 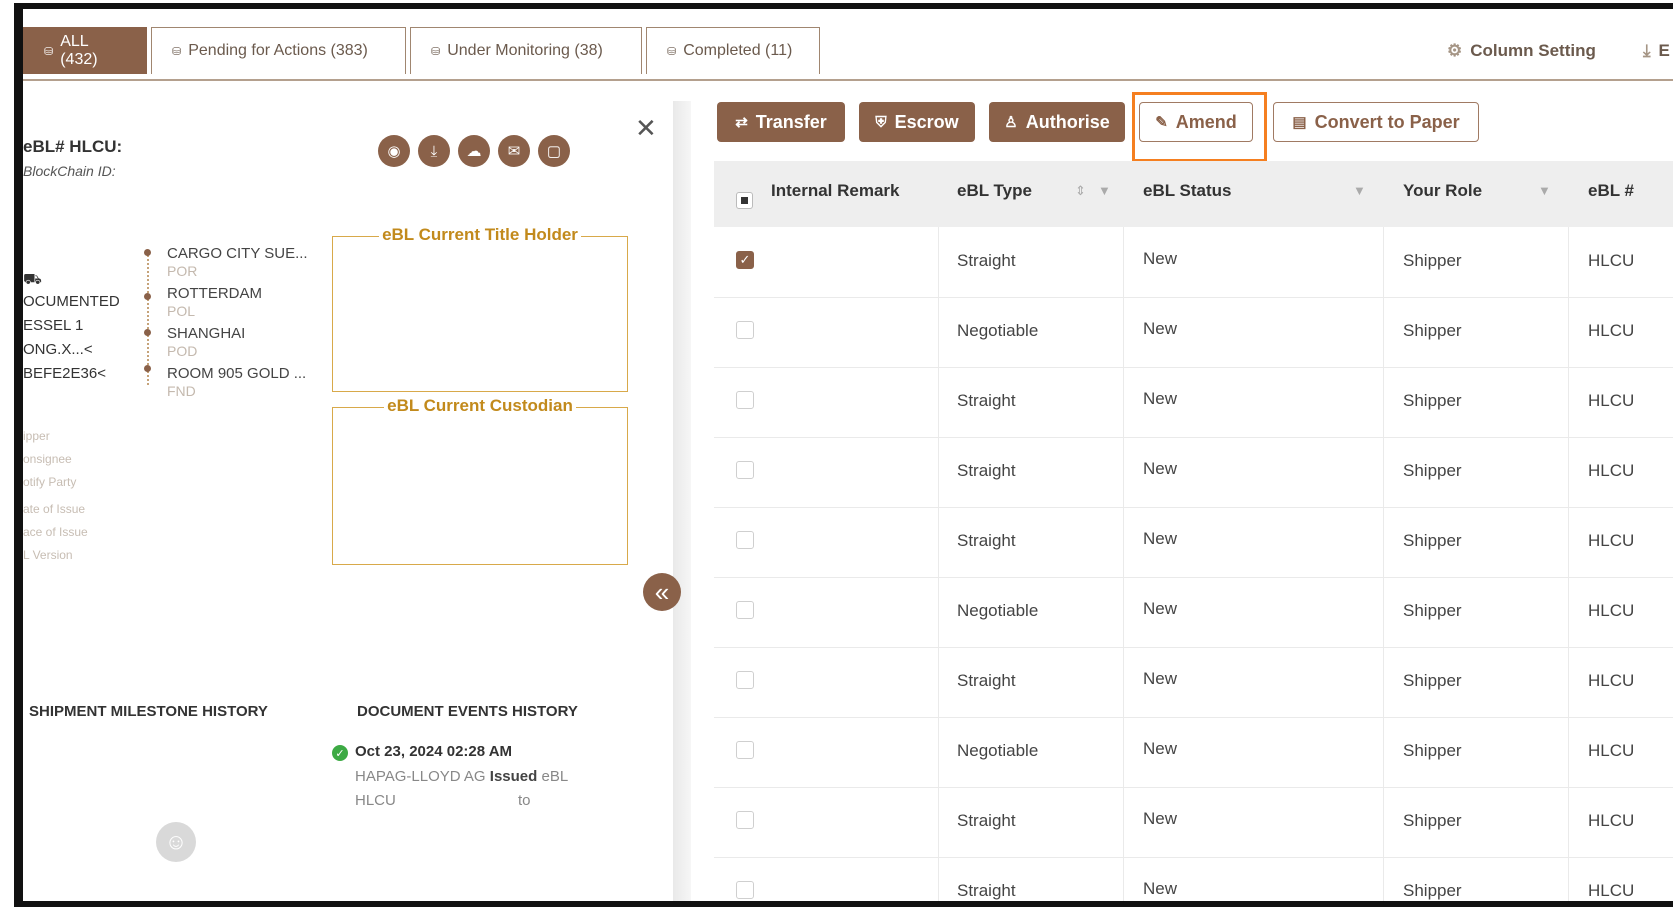 What do you see at coordinates (1611, 191) in the screenshot?
I see `column-ebl-number: eBL #` at bounding box center [1611, 191].